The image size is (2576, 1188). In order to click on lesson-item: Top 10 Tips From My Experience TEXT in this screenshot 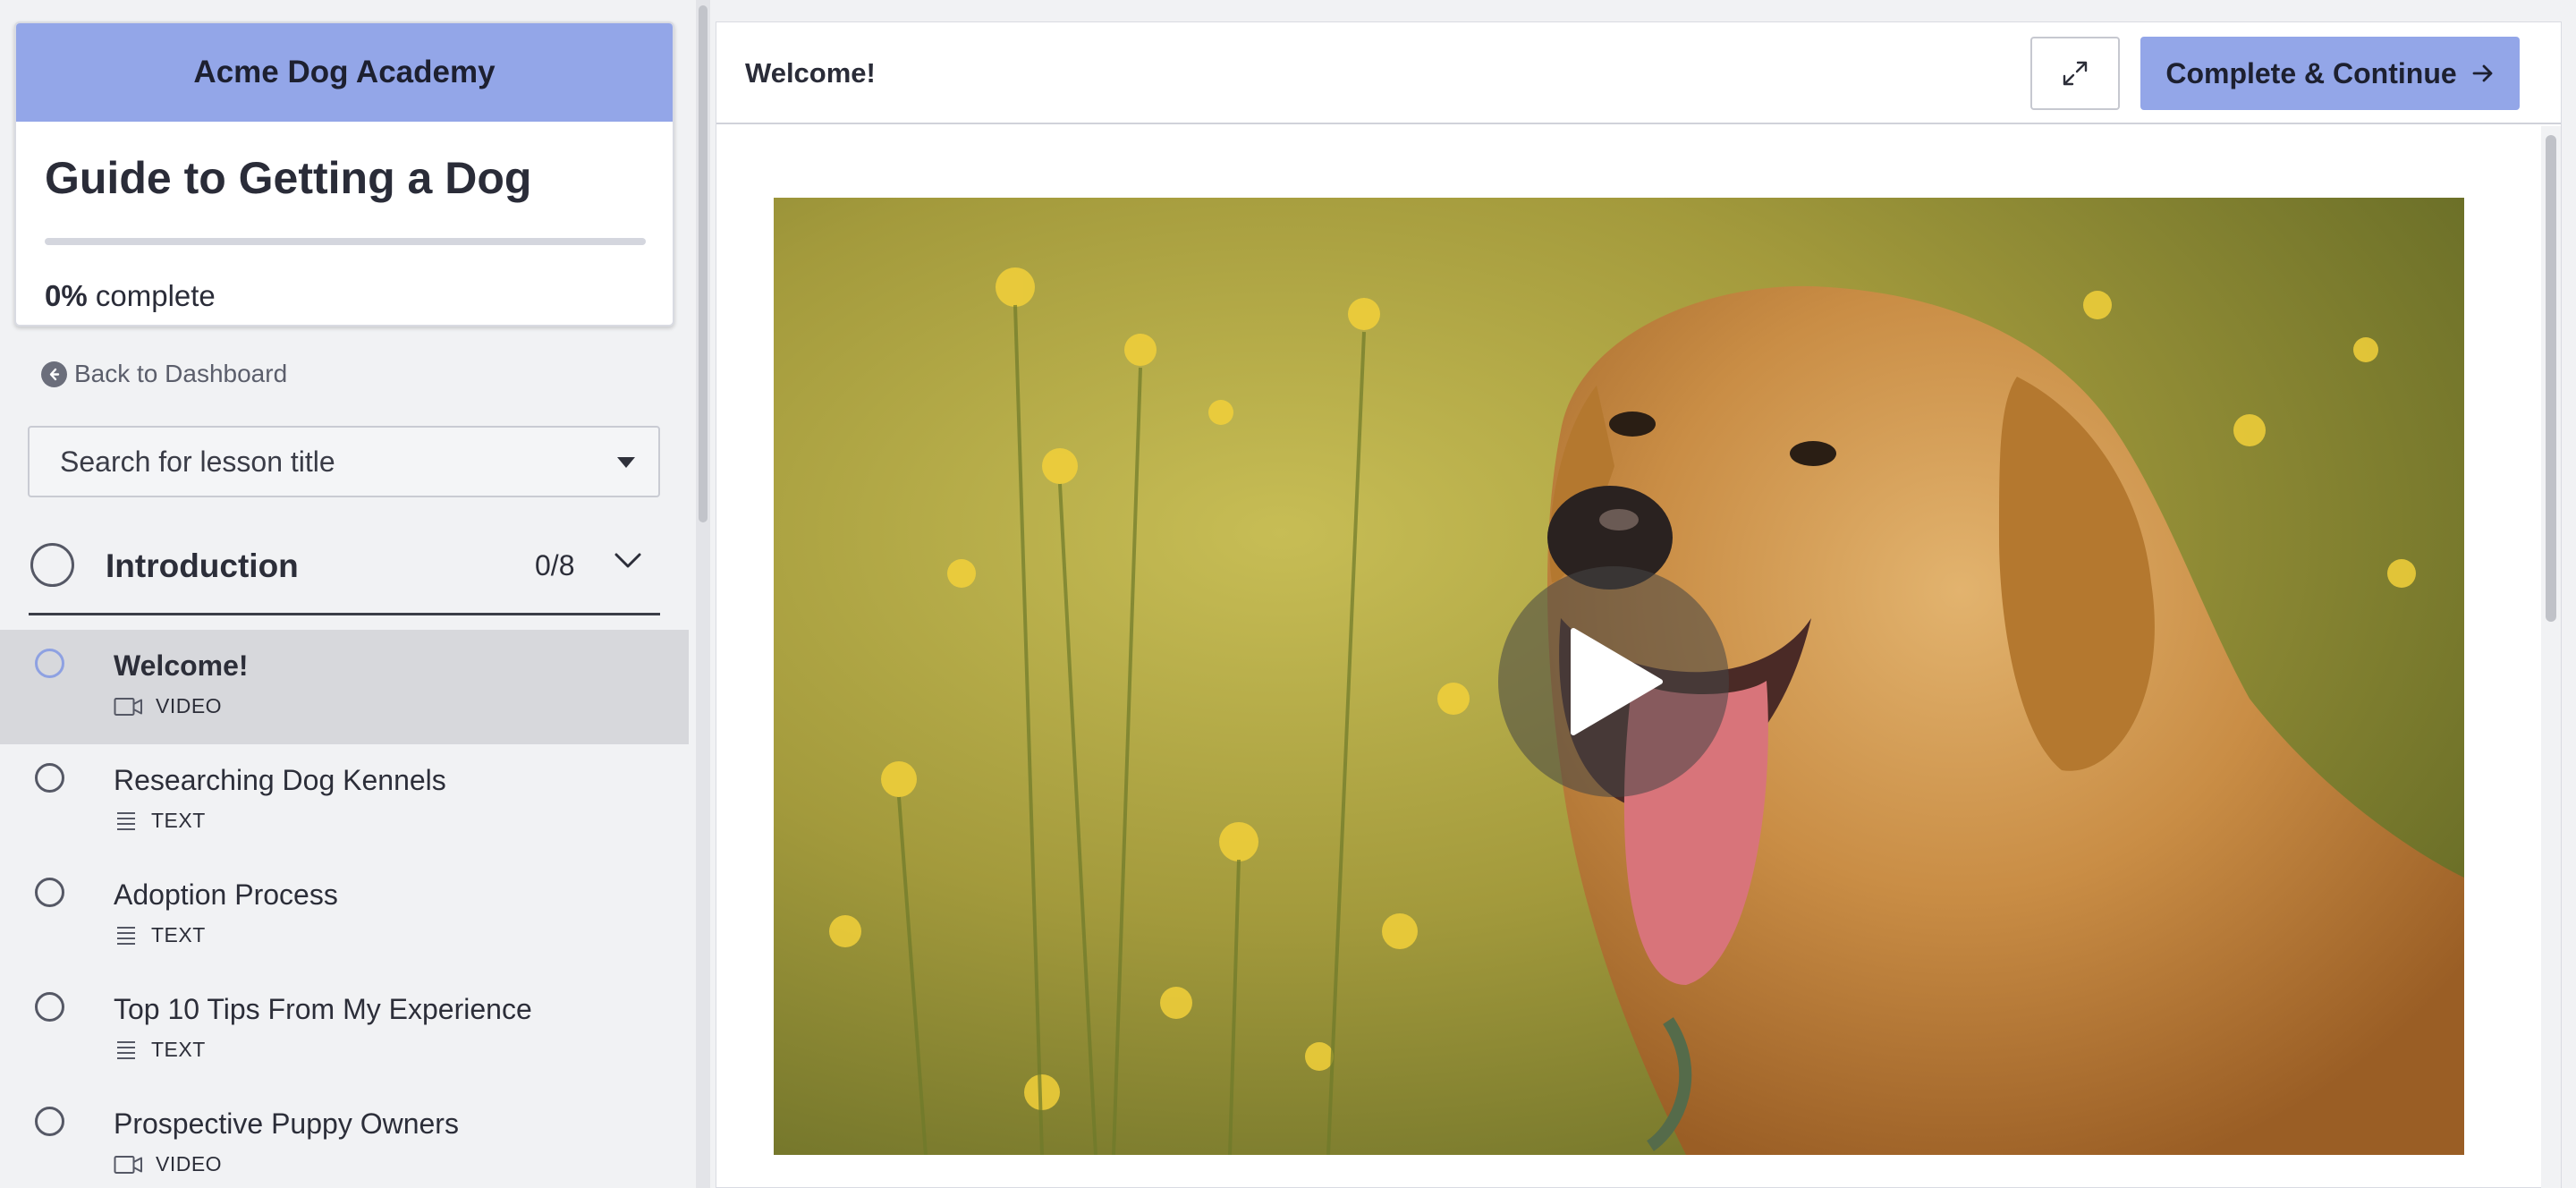, I will do `click(344, 1030)`.